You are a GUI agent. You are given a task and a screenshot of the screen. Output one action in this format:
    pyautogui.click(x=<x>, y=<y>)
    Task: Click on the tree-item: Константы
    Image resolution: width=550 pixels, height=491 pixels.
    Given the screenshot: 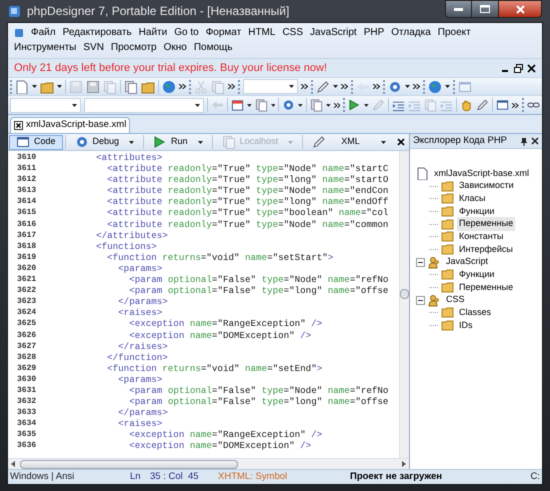 What is the action you would take?
    pyautogui.click(x=481, y=237)
    